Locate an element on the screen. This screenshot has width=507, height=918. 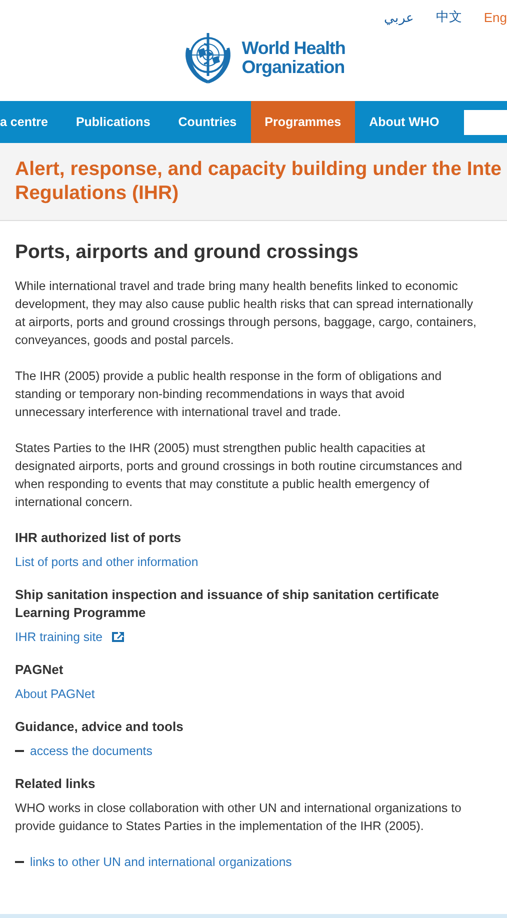
section-heading: Guidance, advice and tools is located at coordinates (99, 727).